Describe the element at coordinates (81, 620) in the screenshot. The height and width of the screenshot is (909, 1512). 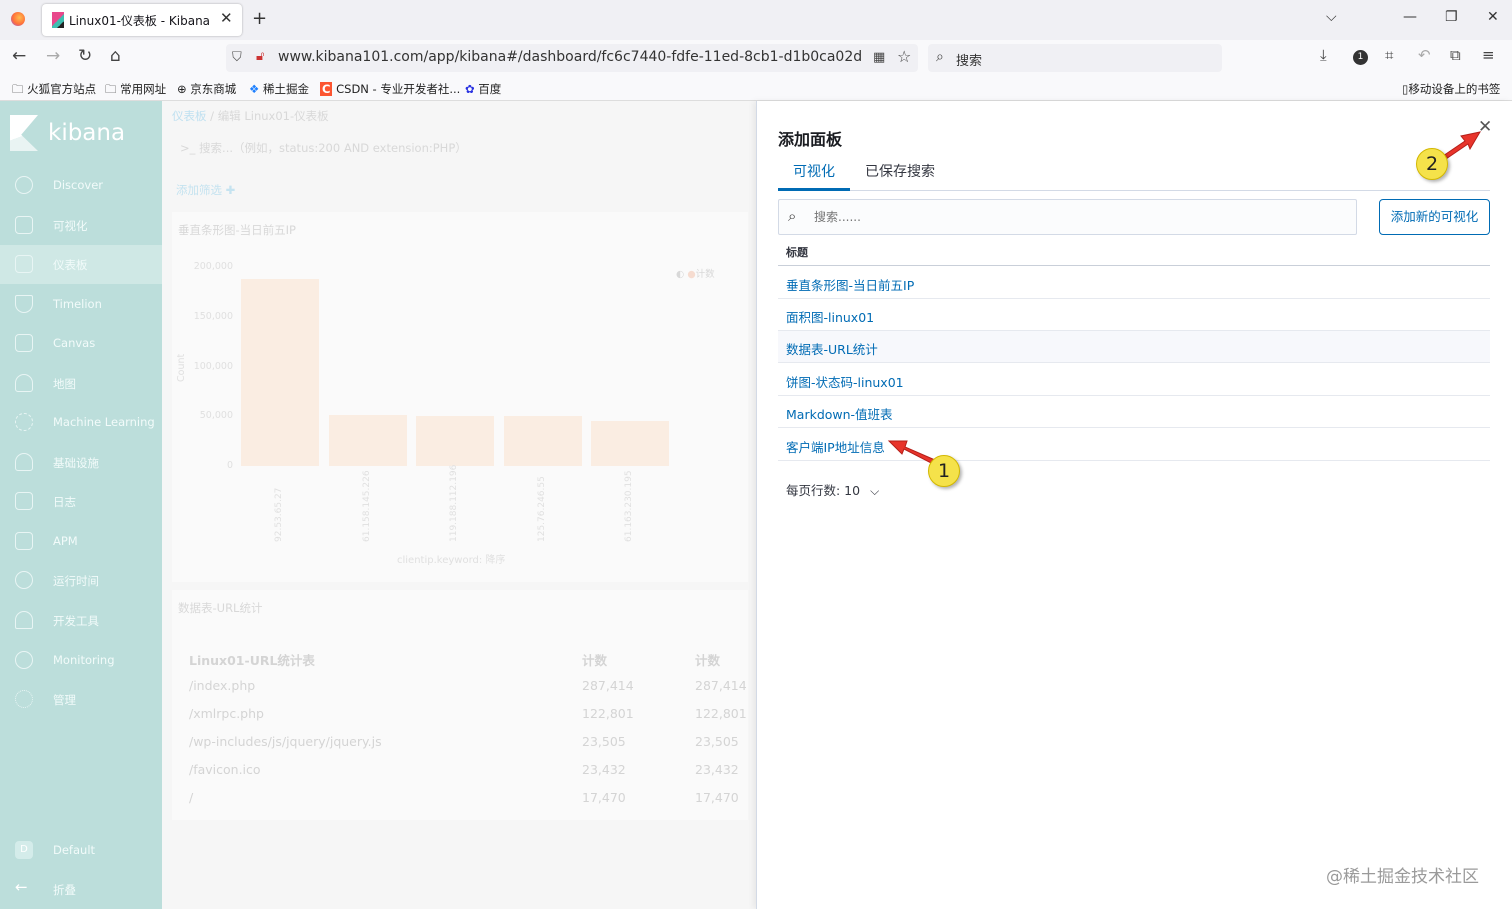
I see `nav-dev-tools: 开发工具` at that location.